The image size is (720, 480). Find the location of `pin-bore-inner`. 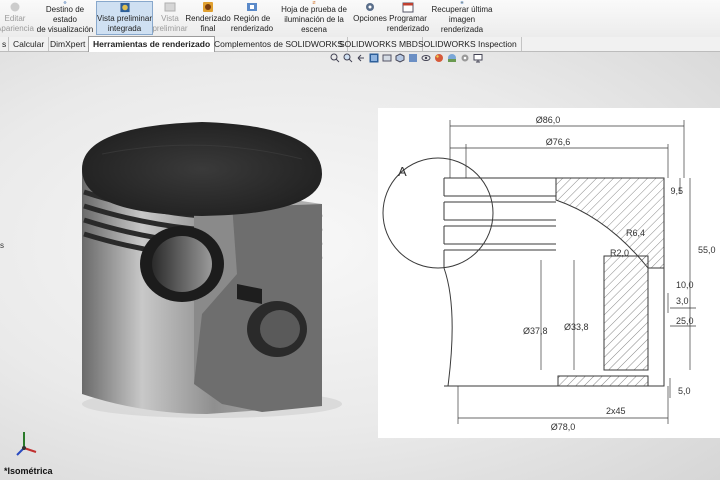

pin-bore-inner is located at coordinates (182, 264).